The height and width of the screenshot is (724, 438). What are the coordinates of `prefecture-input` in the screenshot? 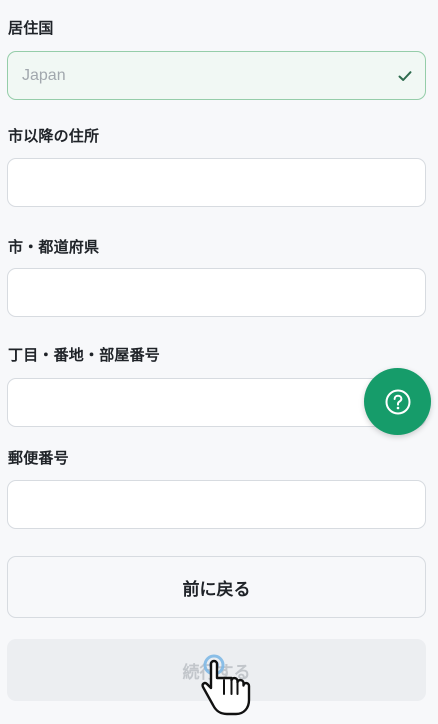 It's located at (216, 292).